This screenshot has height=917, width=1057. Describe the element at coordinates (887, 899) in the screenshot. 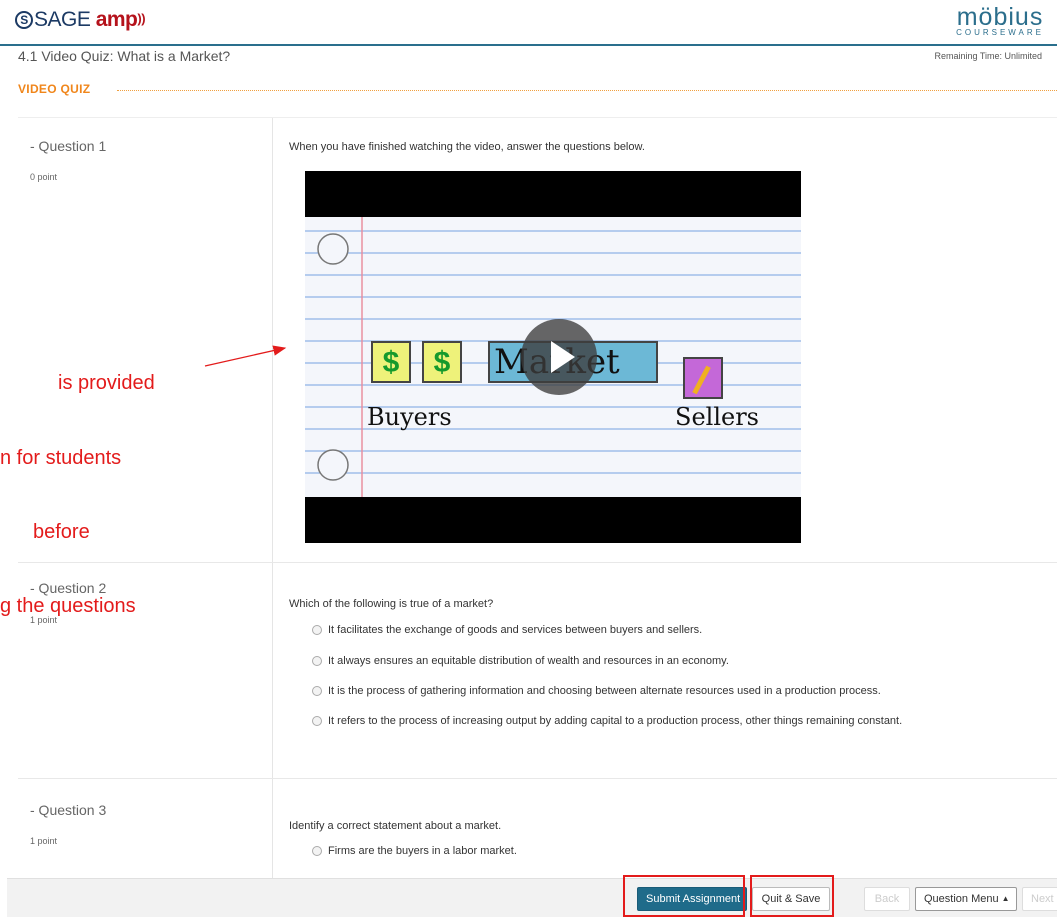

I see `back-button: Back` at that location.